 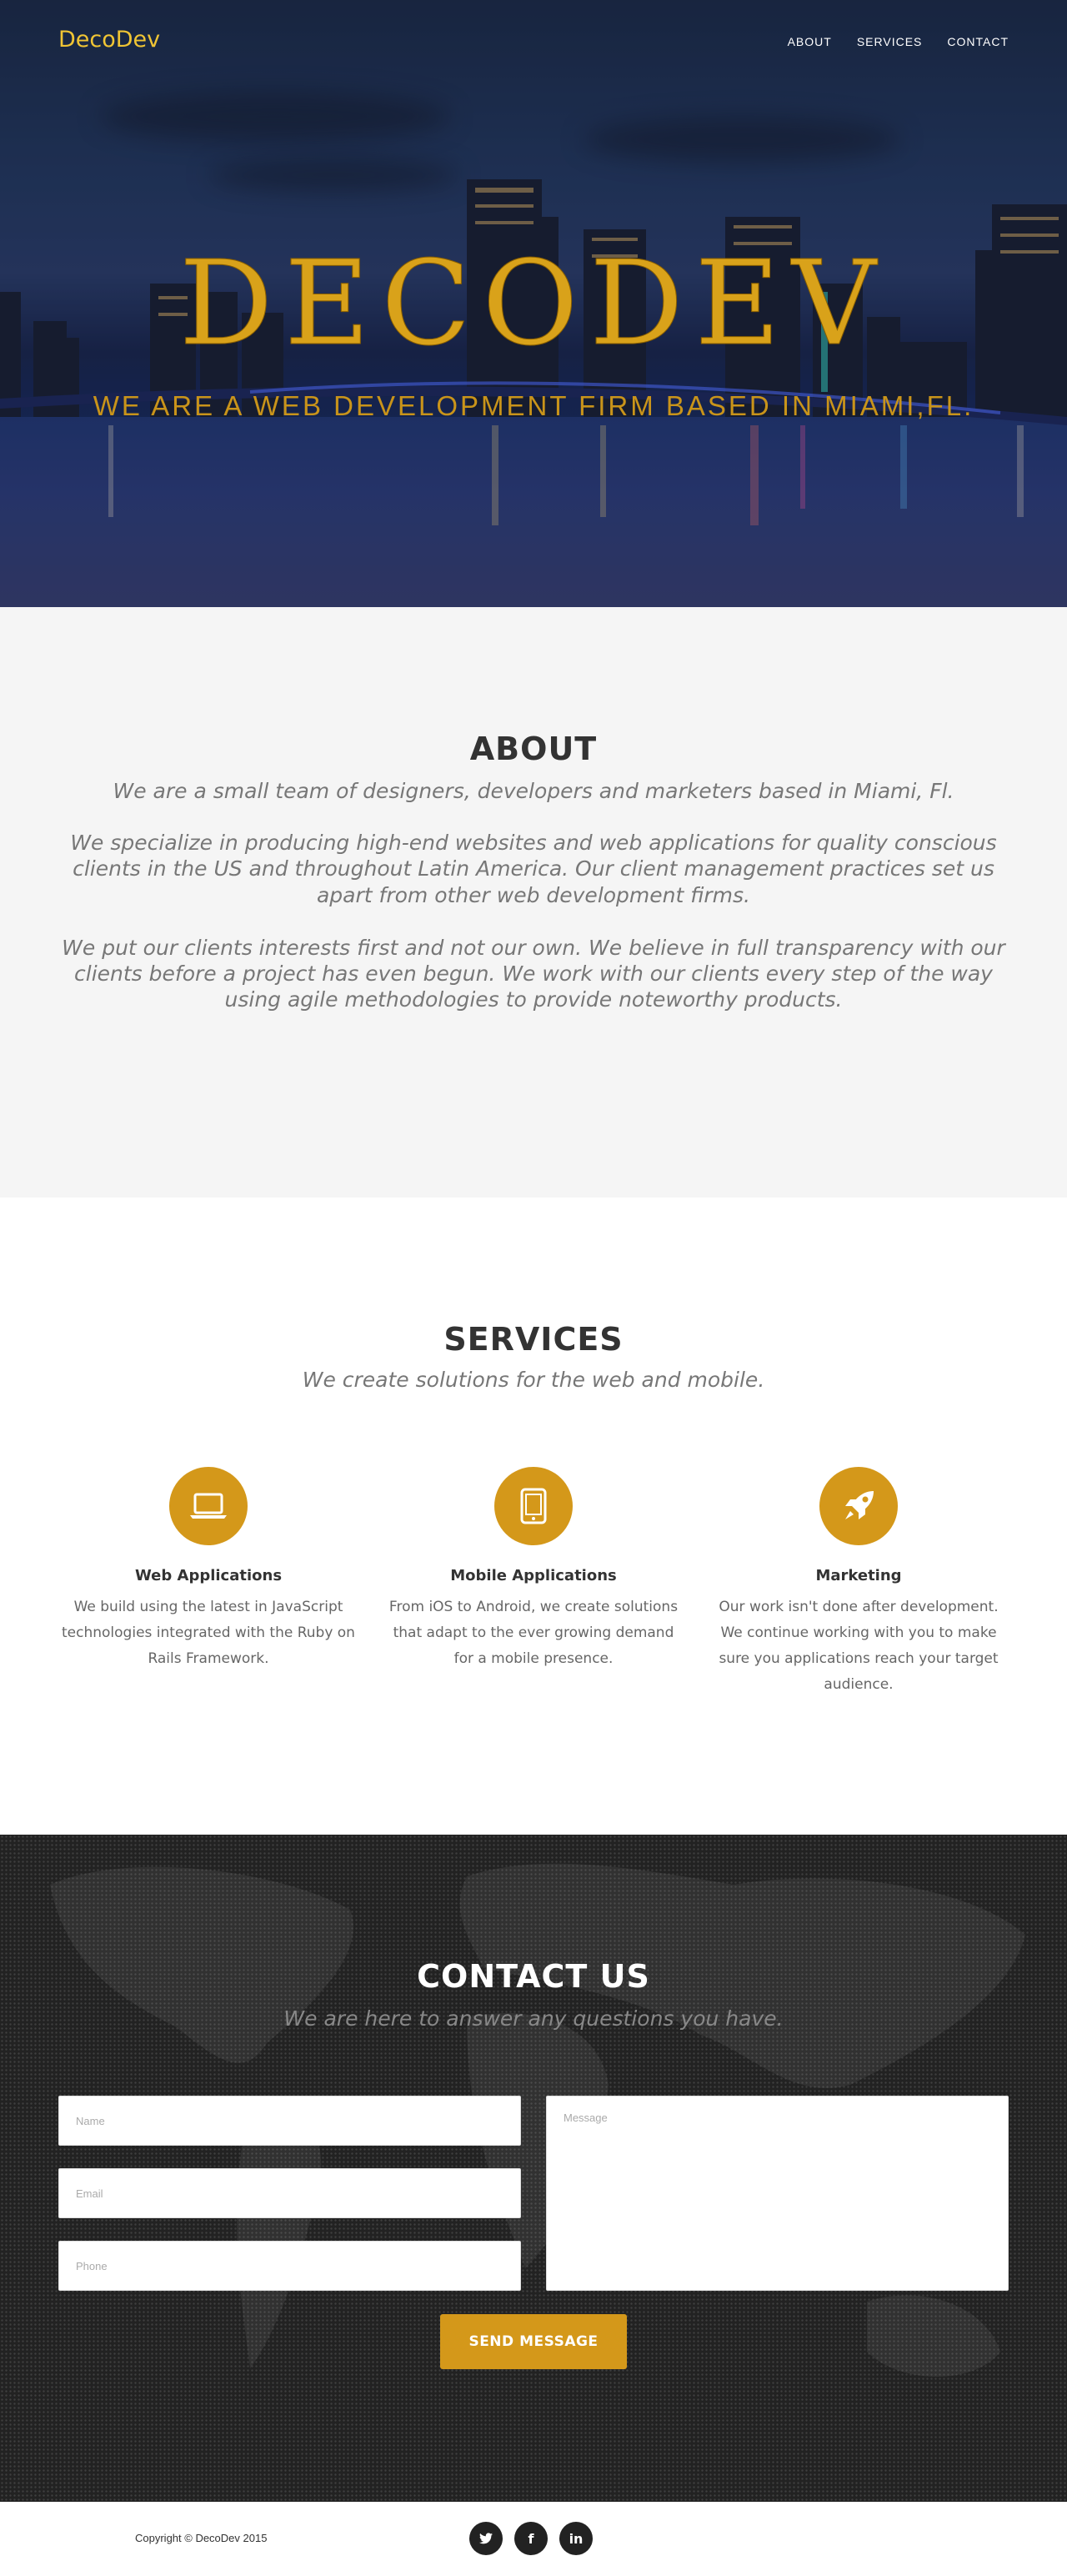 I want to click on phone-input, so click(x=289, y=2266).